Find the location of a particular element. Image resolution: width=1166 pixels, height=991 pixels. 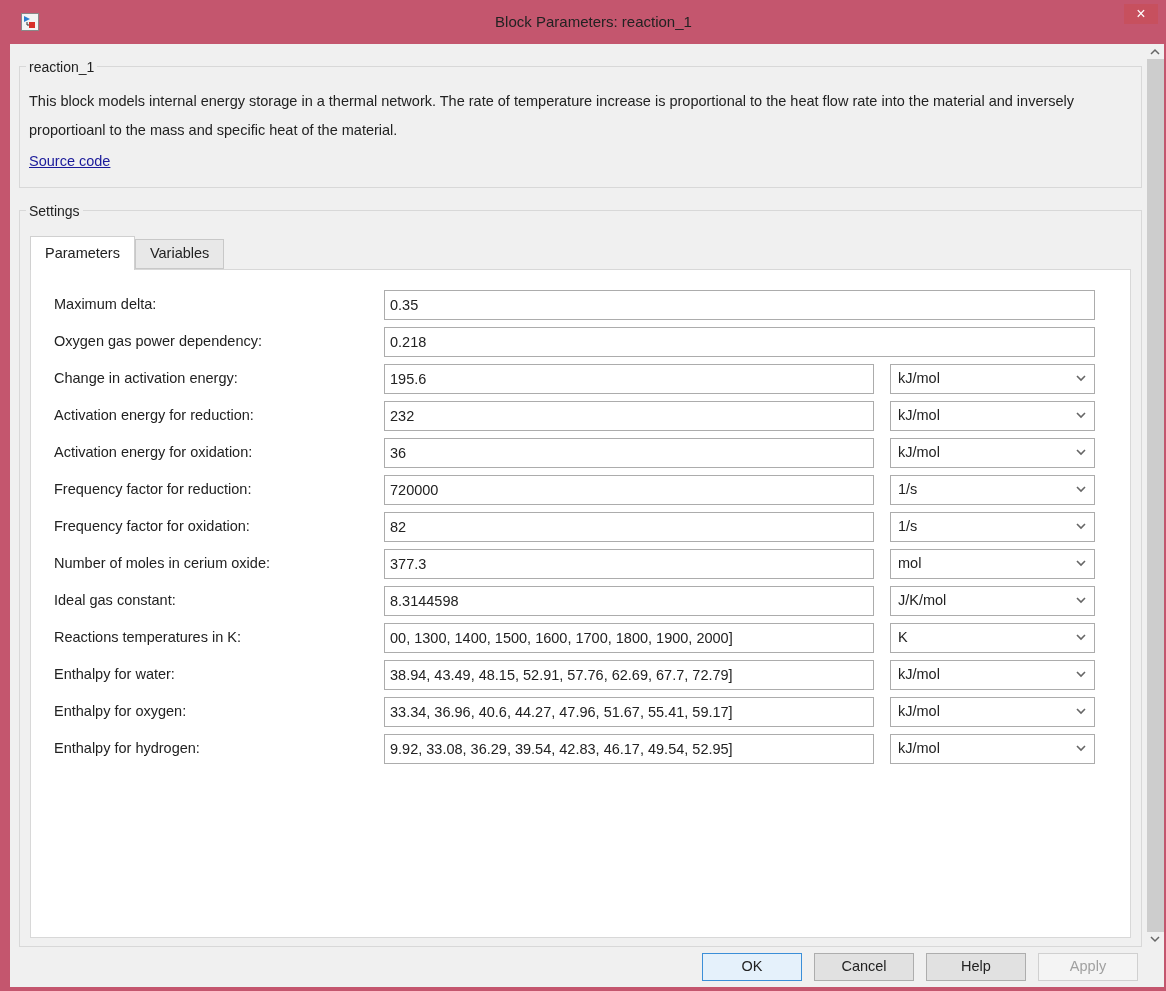

parameter-label: Oxygen gas power dependency: is located at coordinates (158, 341).